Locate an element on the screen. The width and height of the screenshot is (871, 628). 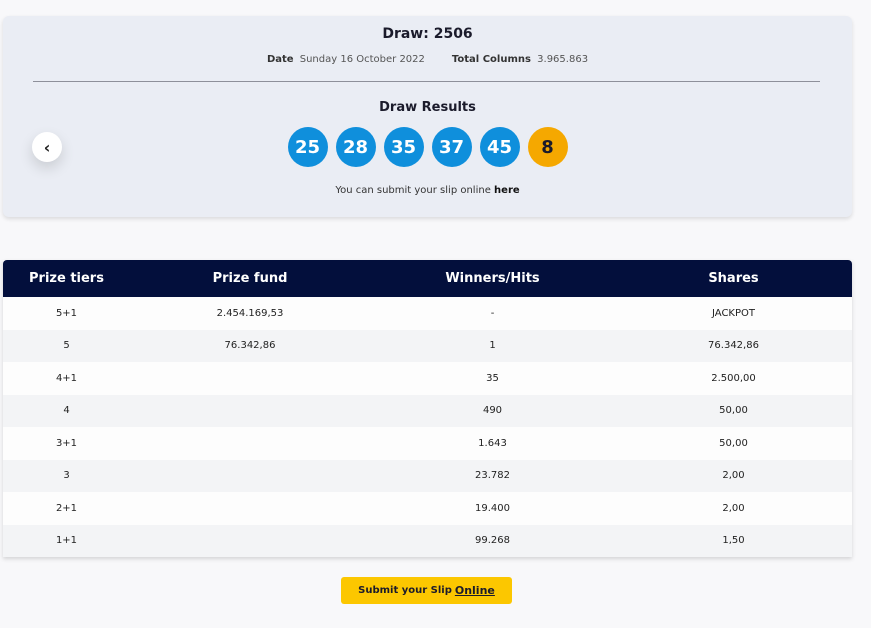
previous-draw-button: ‹ is located at coordinates (47, 147).